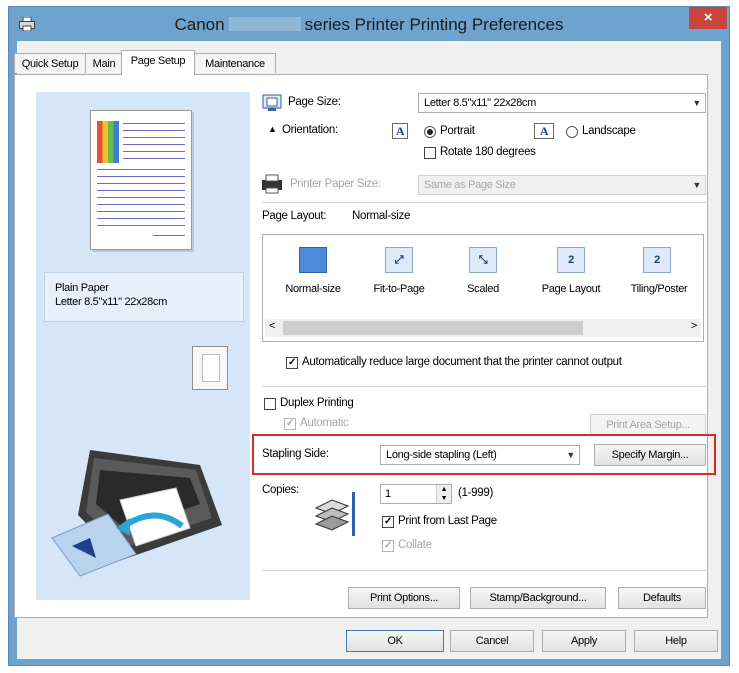 This screenshot has height=673, width=739. What do you see at coordinates (400, 131) in the screenshot?
I see `orientation-portrait-icon: A` at bounding box center [400, 131].